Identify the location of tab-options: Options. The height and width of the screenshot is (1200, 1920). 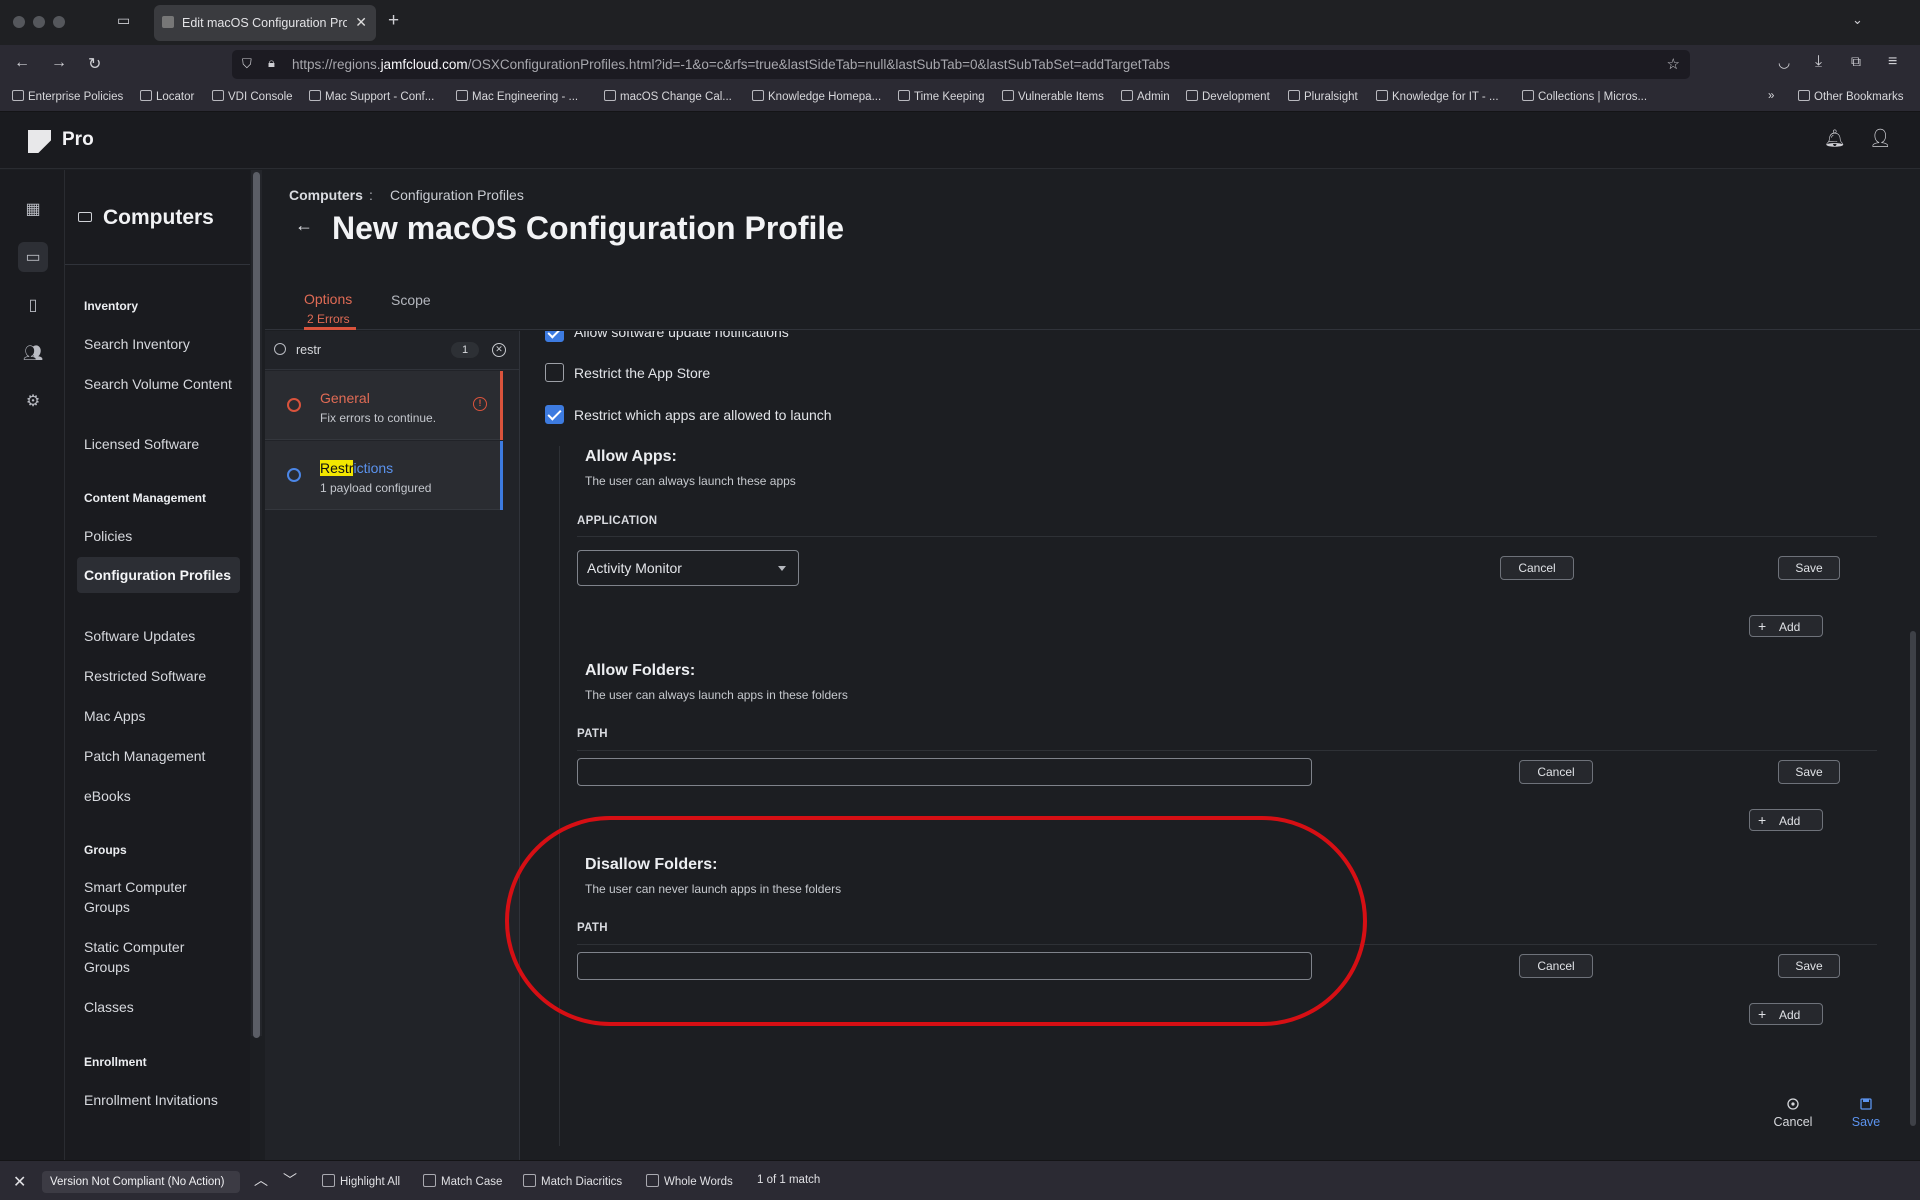
(328, 299).